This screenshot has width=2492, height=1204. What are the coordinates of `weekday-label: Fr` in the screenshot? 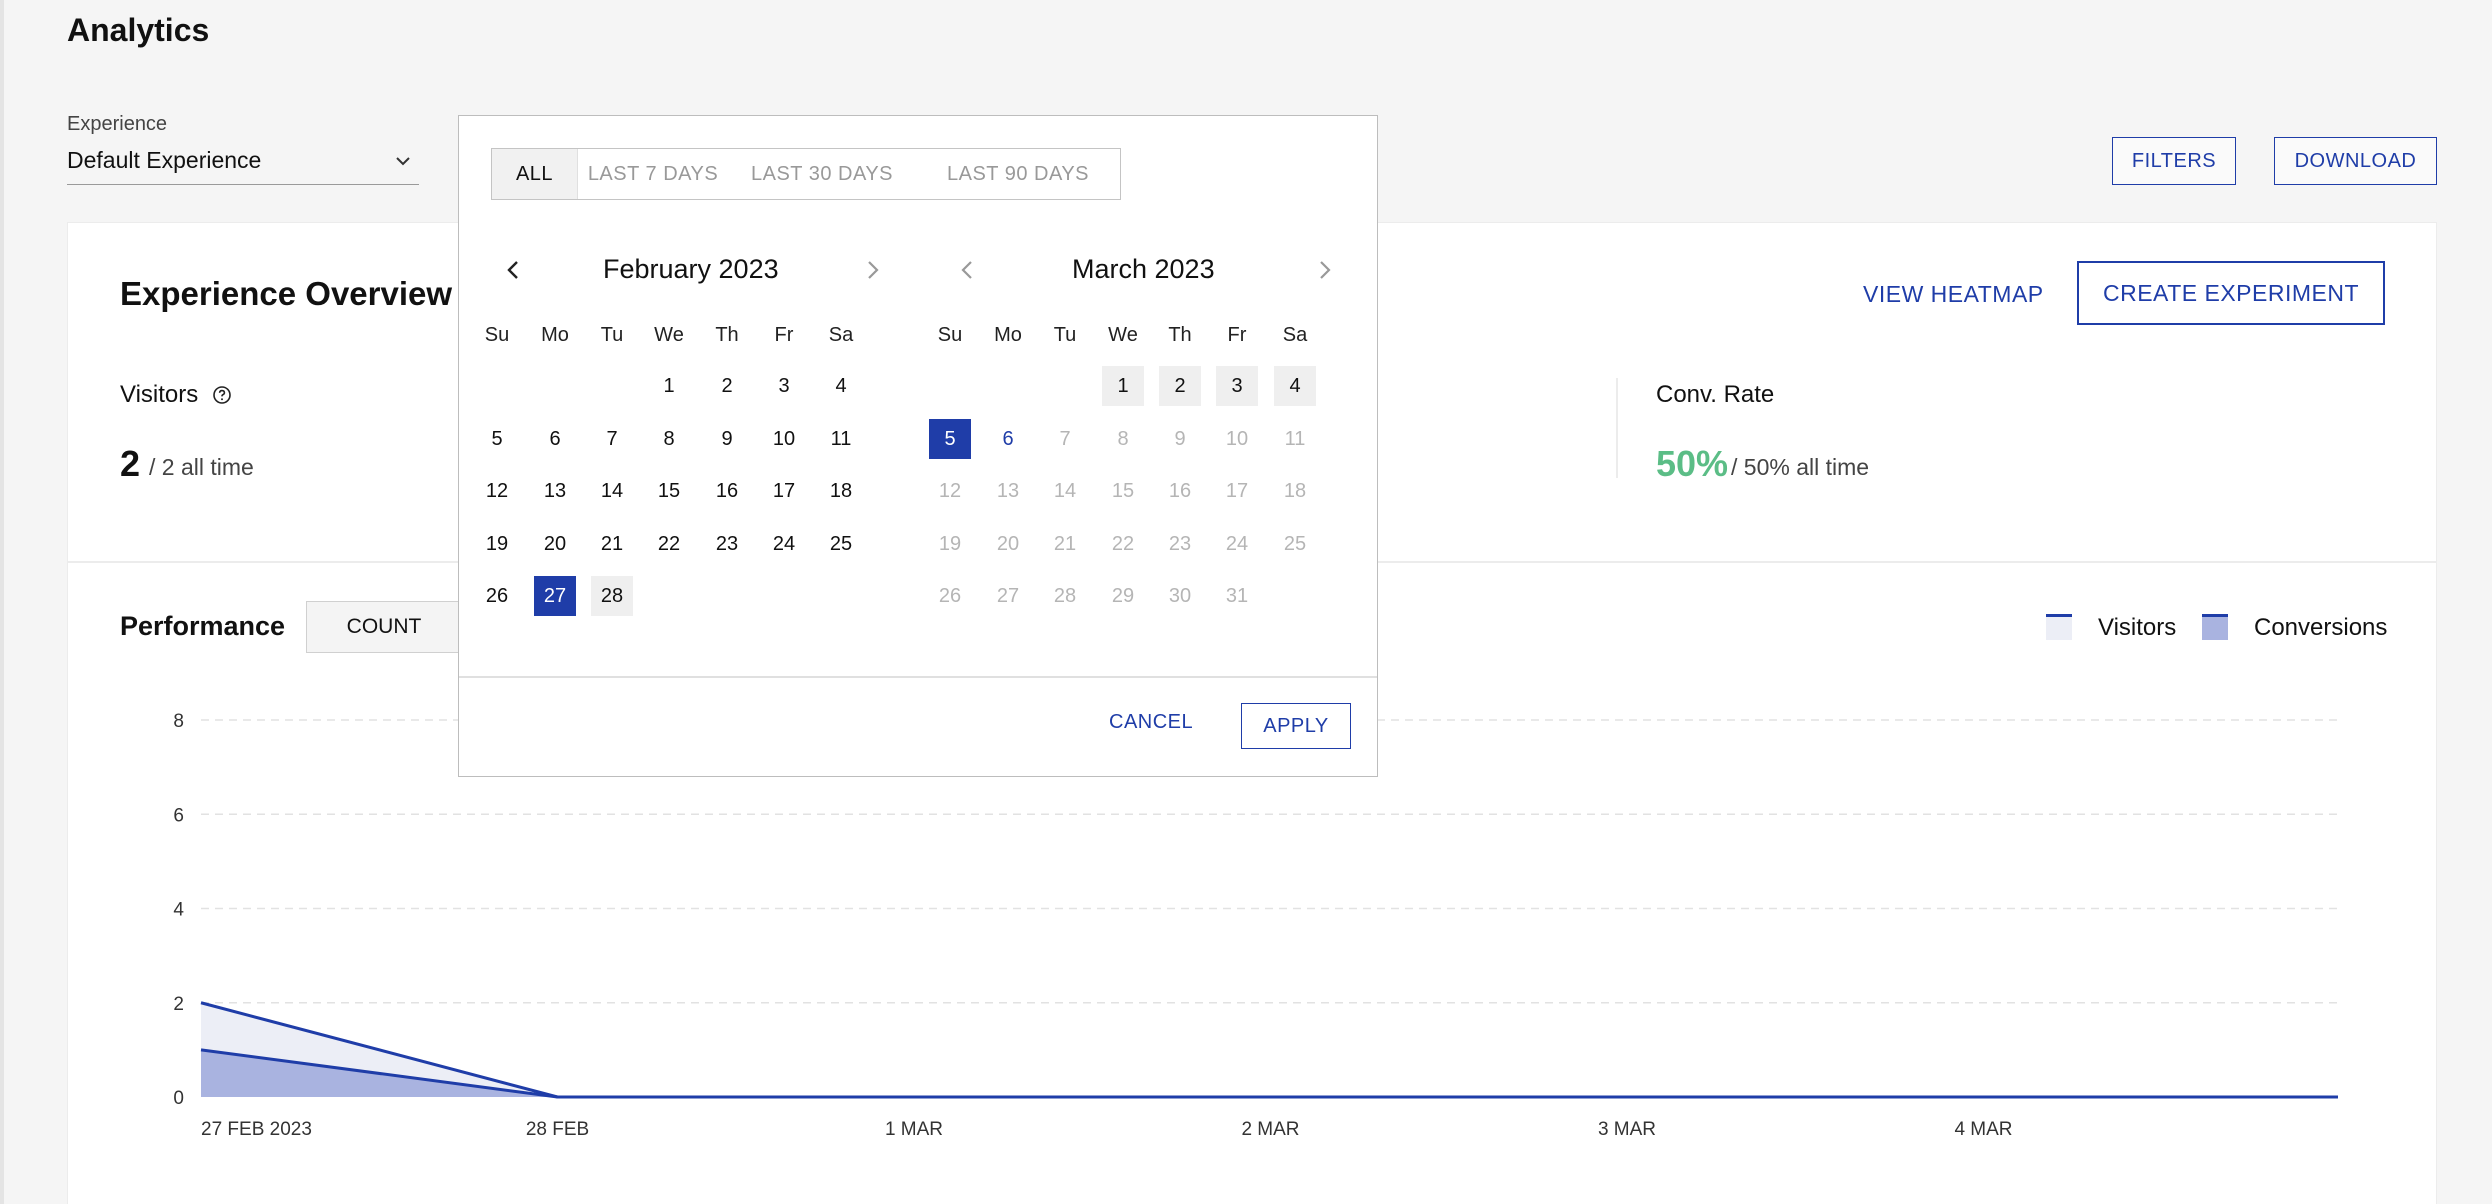 It's located at (1237, 335).